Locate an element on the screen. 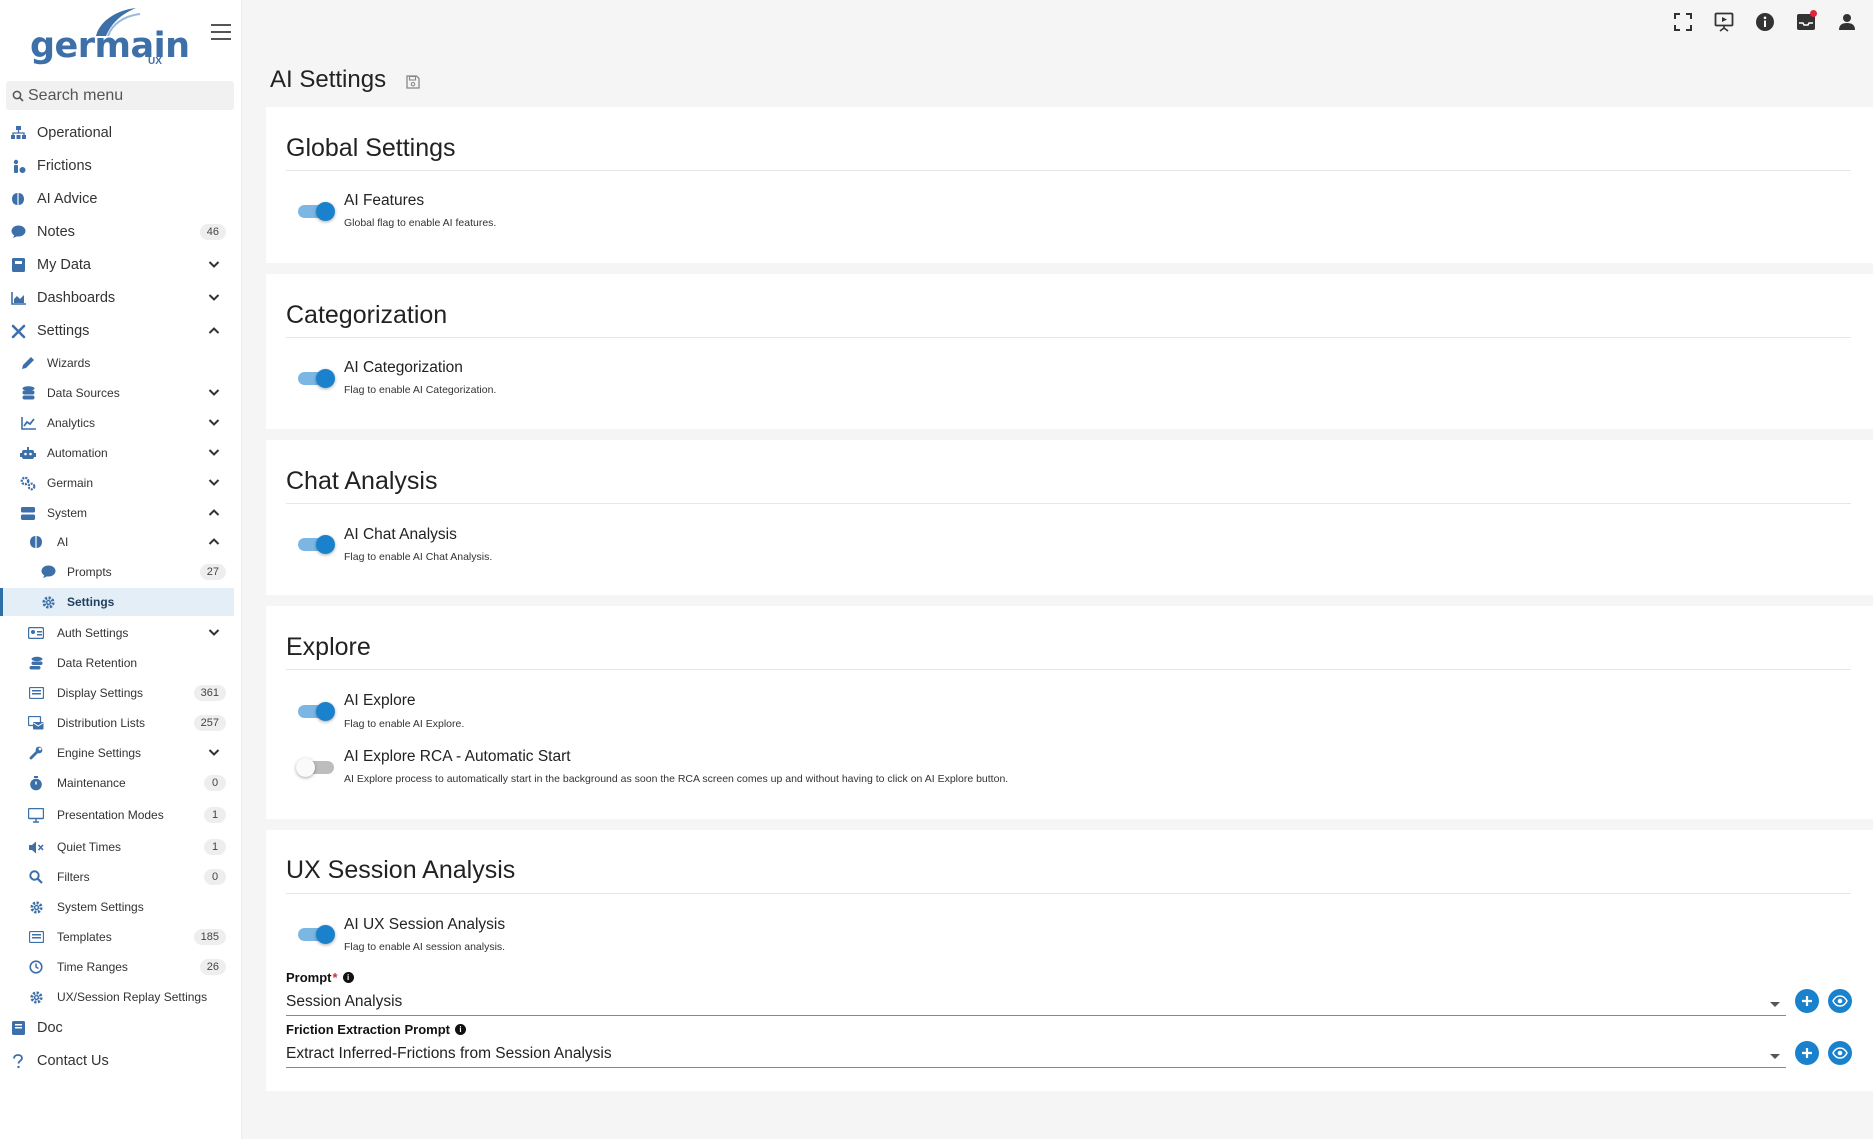 The image size is (1873, 1139). sitemap-icon is located at coordinates (18, 133).